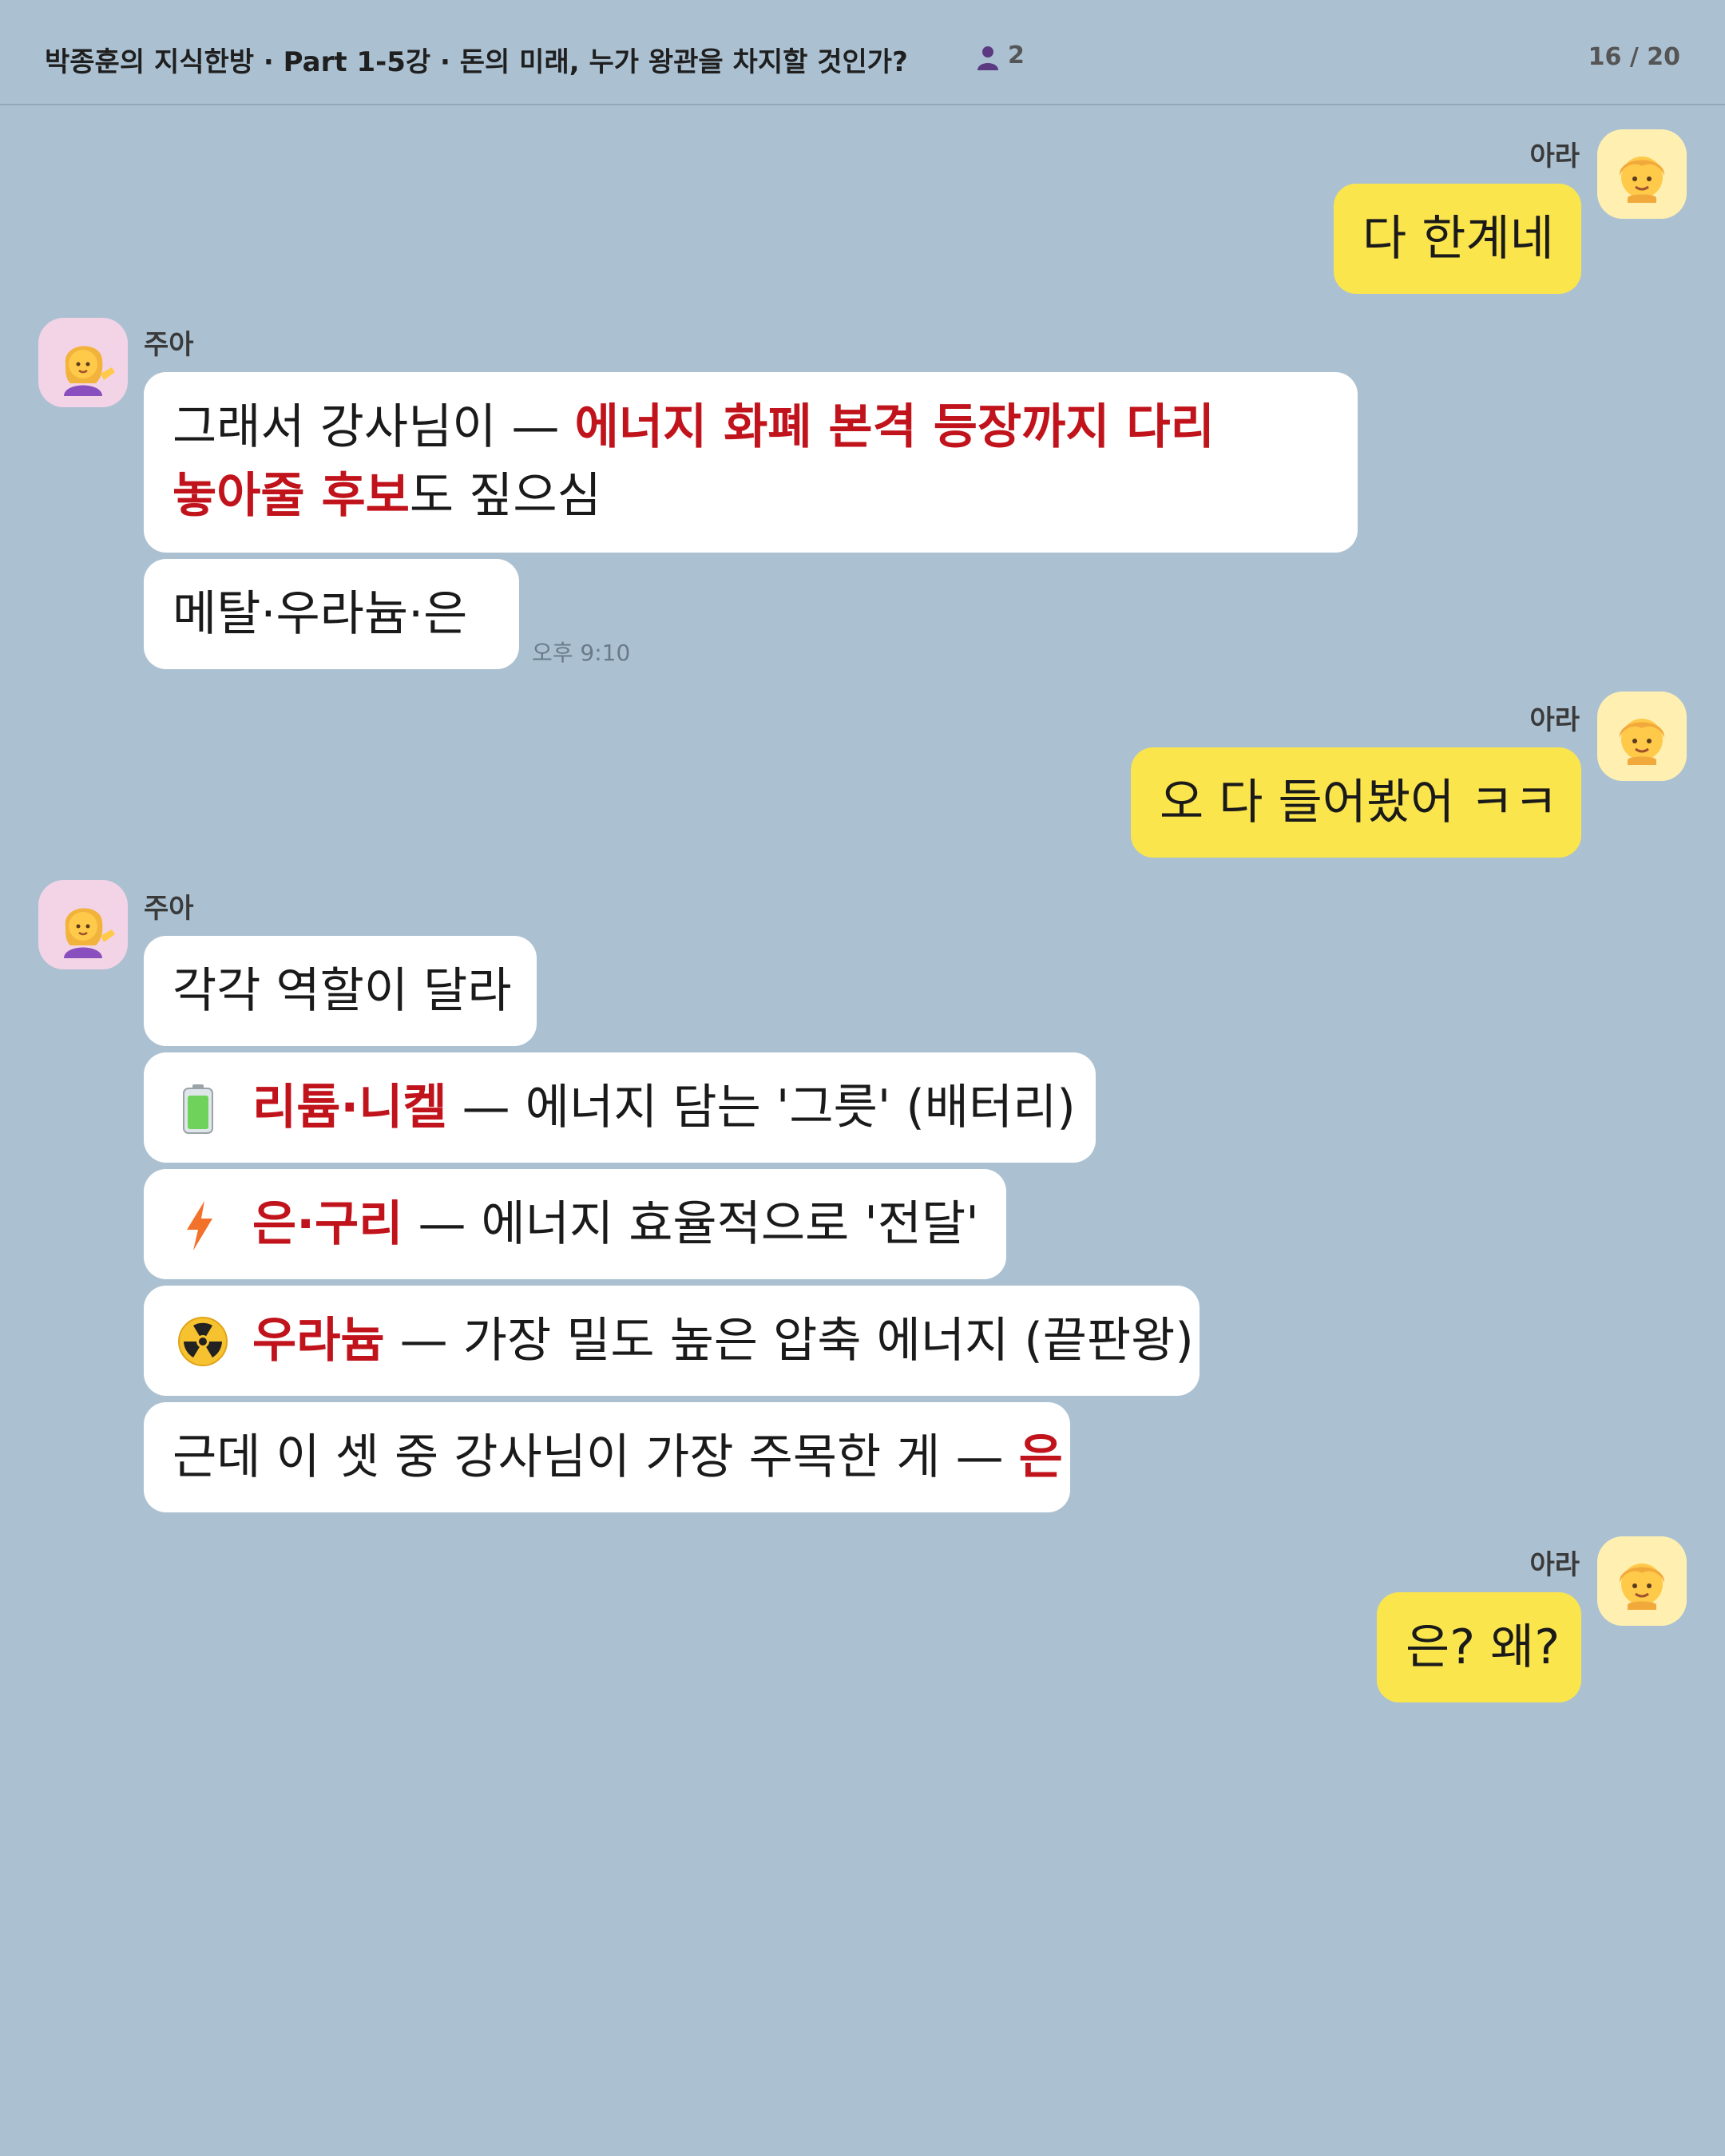 Image resolution: width=1725 pixels, height=2156 pixels. I want to click on timestamp: 오후 9:10, so click(582, 653).